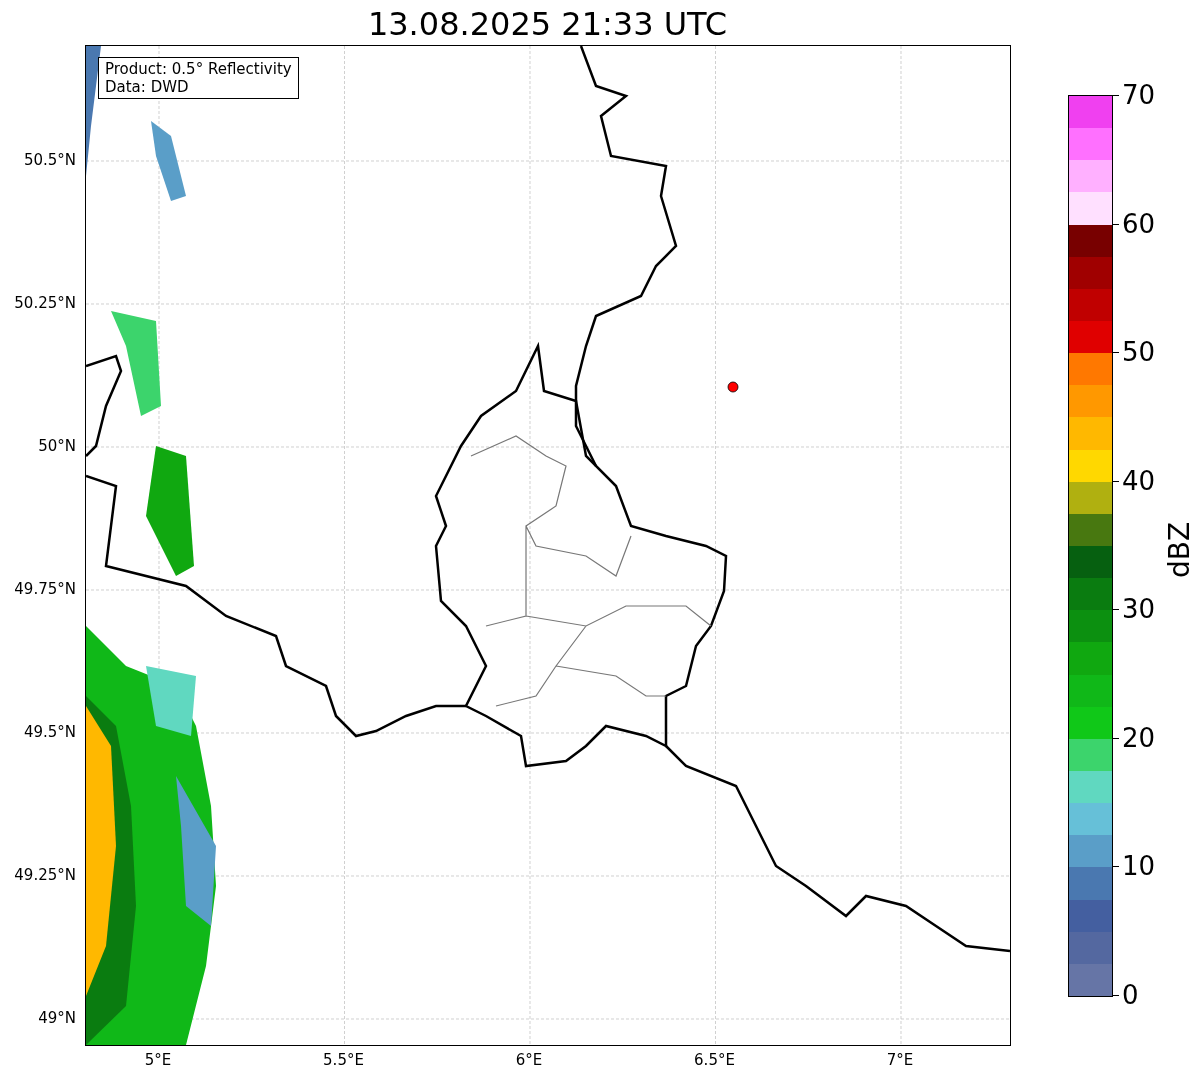 Image resolution: width=1202 pixels, height=1081 pixels. Describe the element at coordinates (1139, 352) in the screenshot. I see `colorbar-tick-label: 50` at that location.